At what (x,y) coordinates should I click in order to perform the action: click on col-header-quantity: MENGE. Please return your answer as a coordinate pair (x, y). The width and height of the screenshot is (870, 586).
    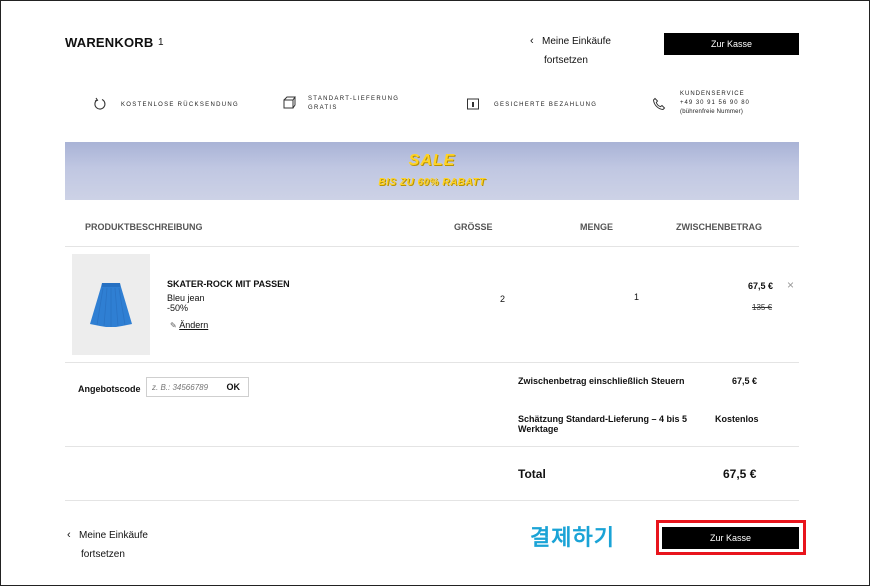
    Looking at the image, I should click on (597, 227).